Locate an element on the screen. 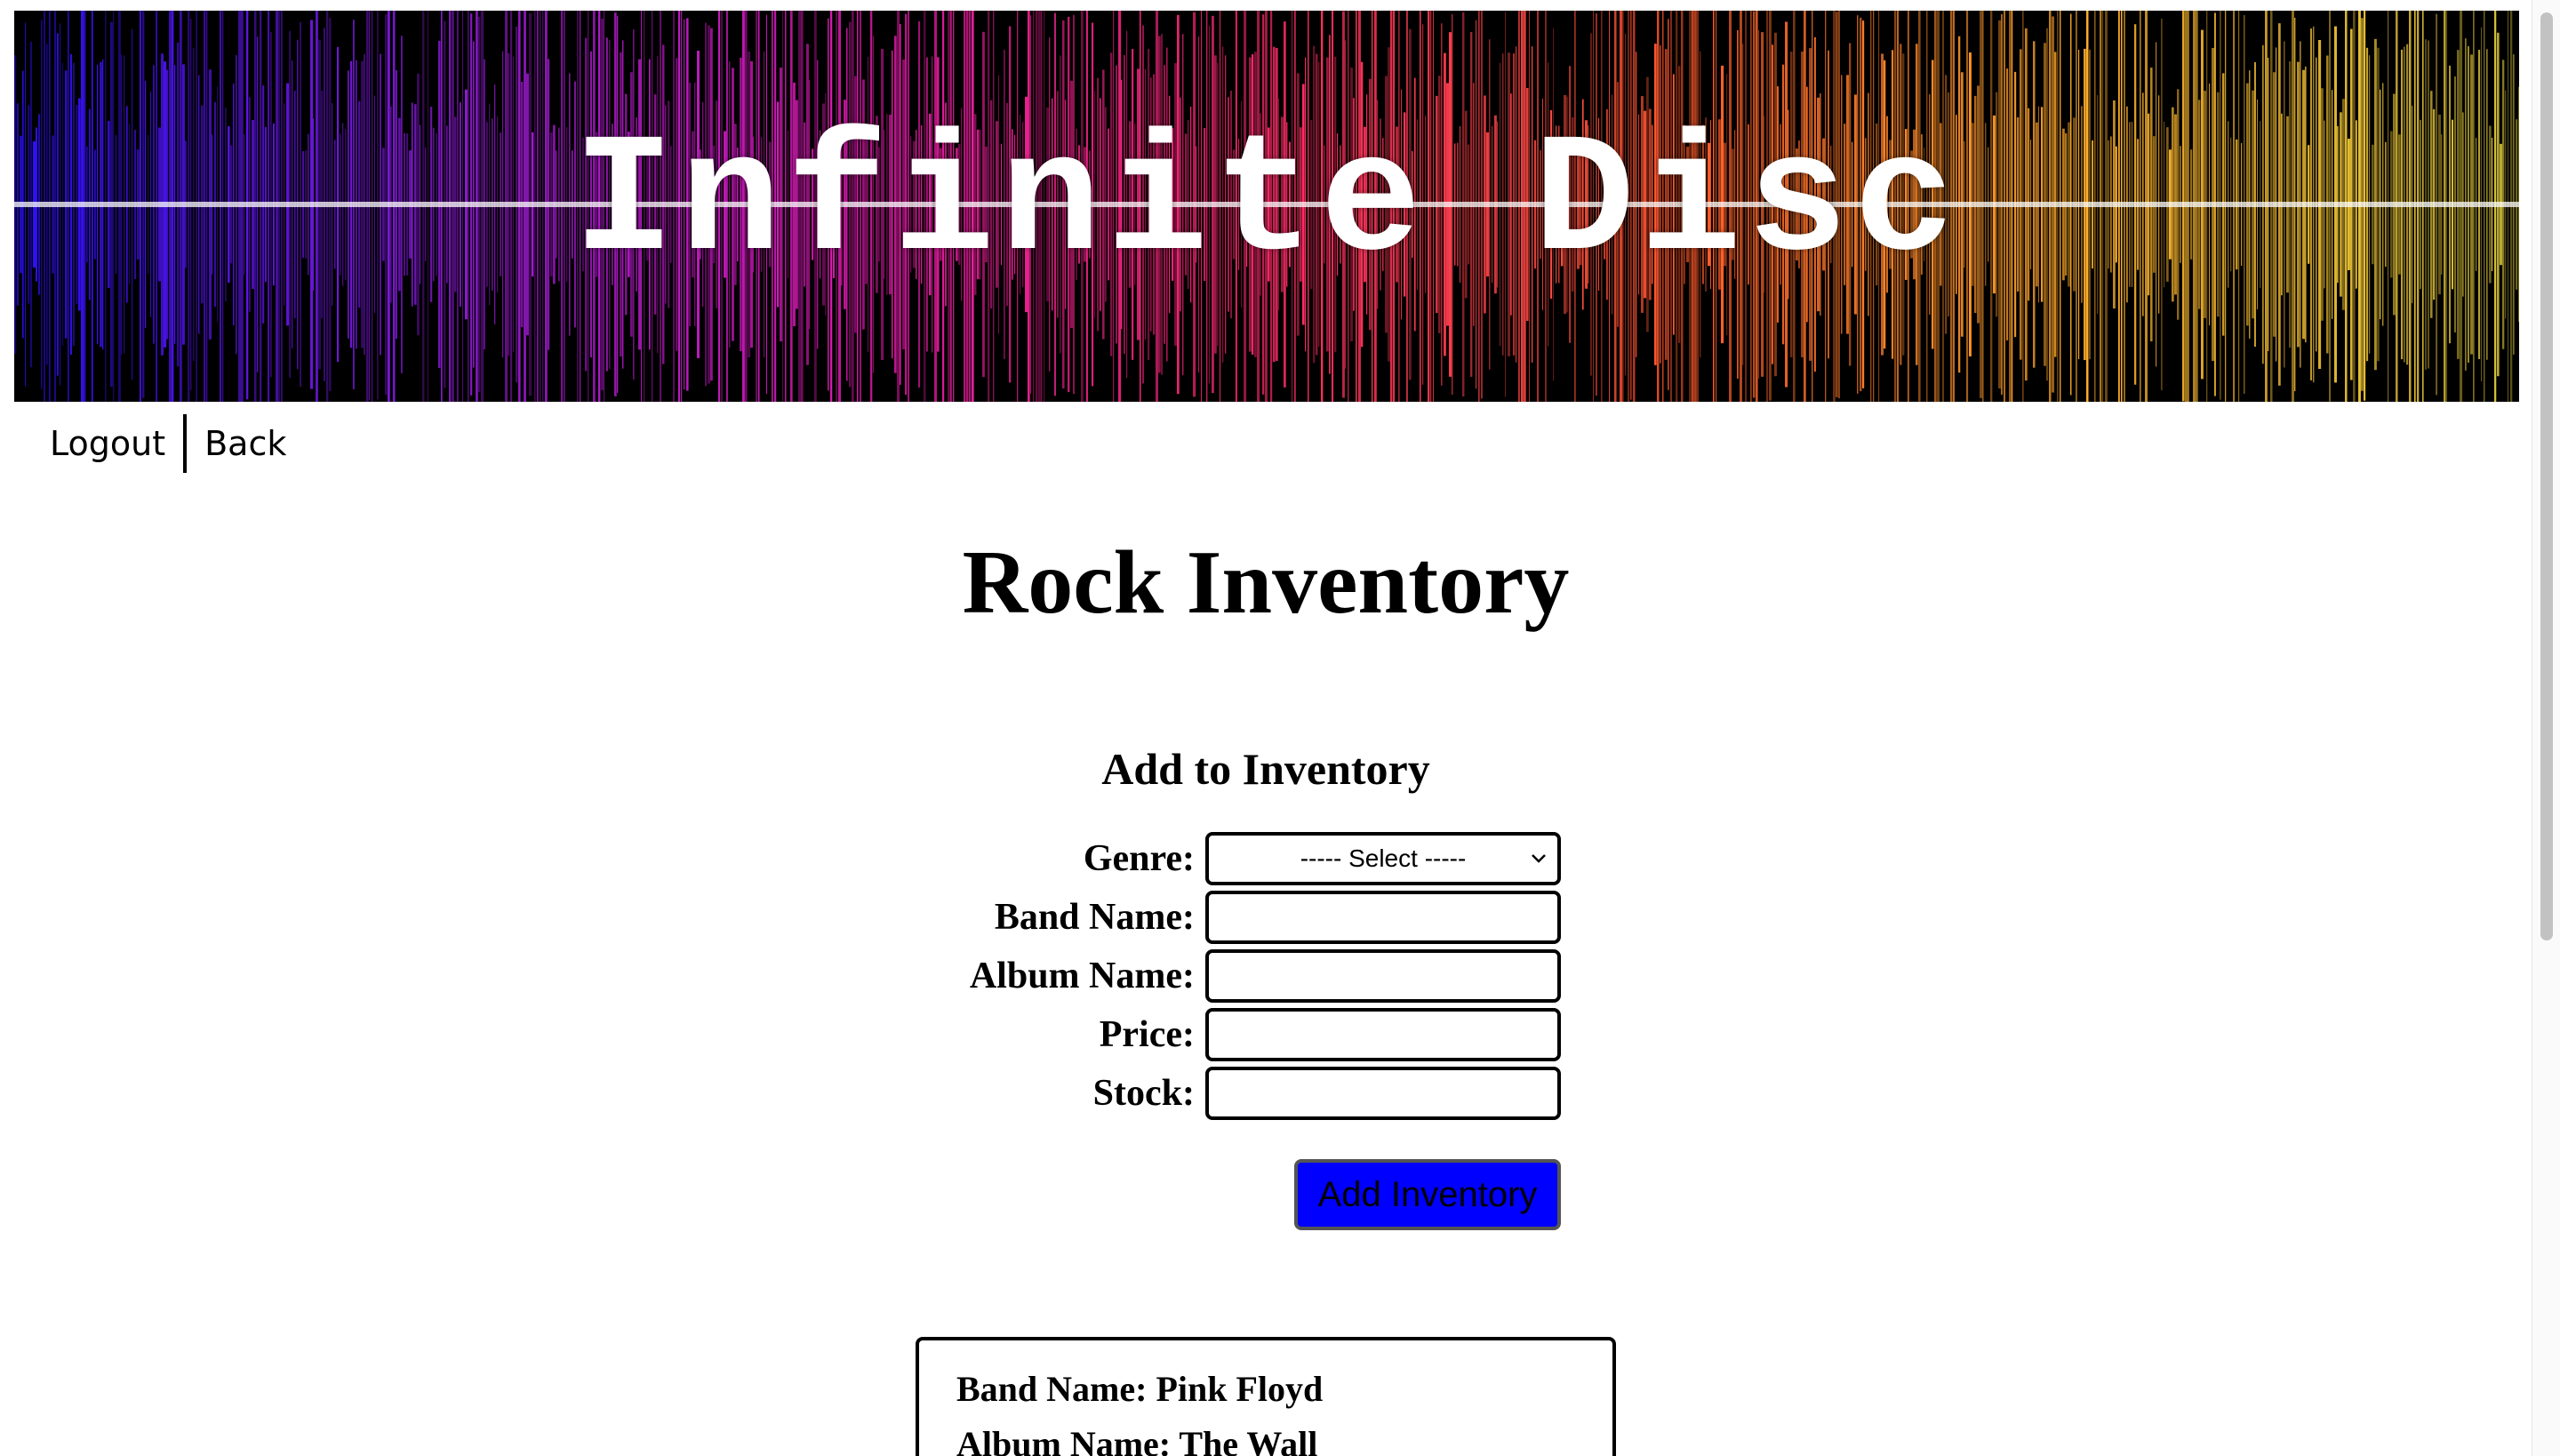  album-name-label: Album Name: is located at coordinates (1082, 976).